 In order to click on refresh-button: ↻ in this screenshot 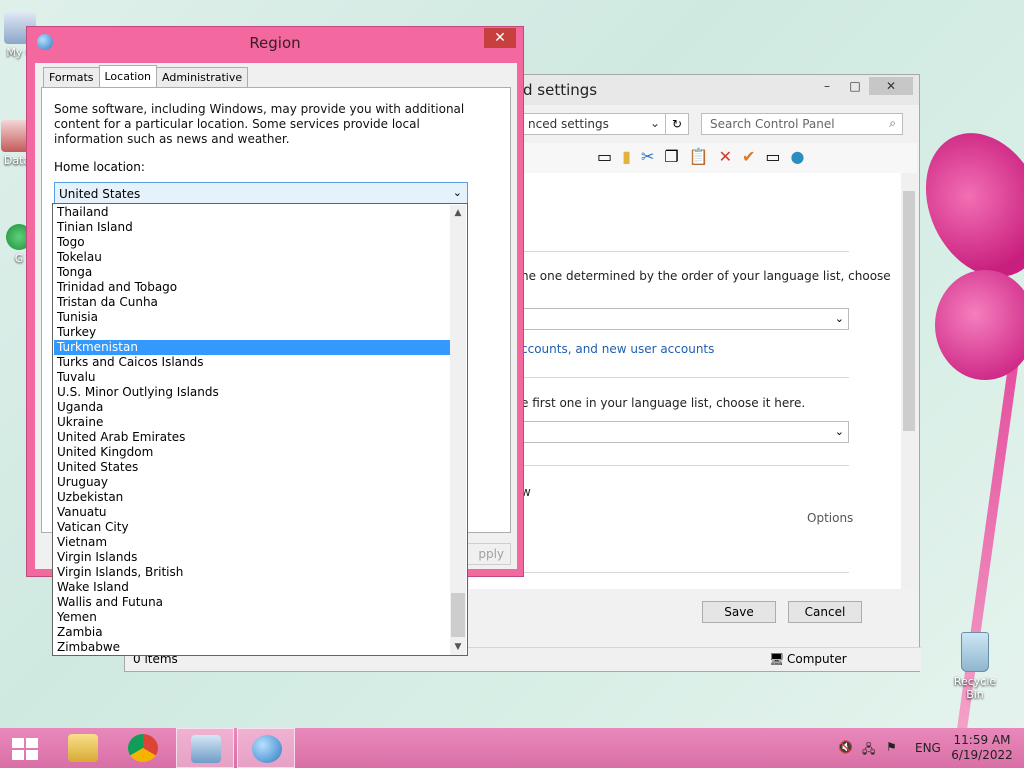, I will do `click(677, 124)`.